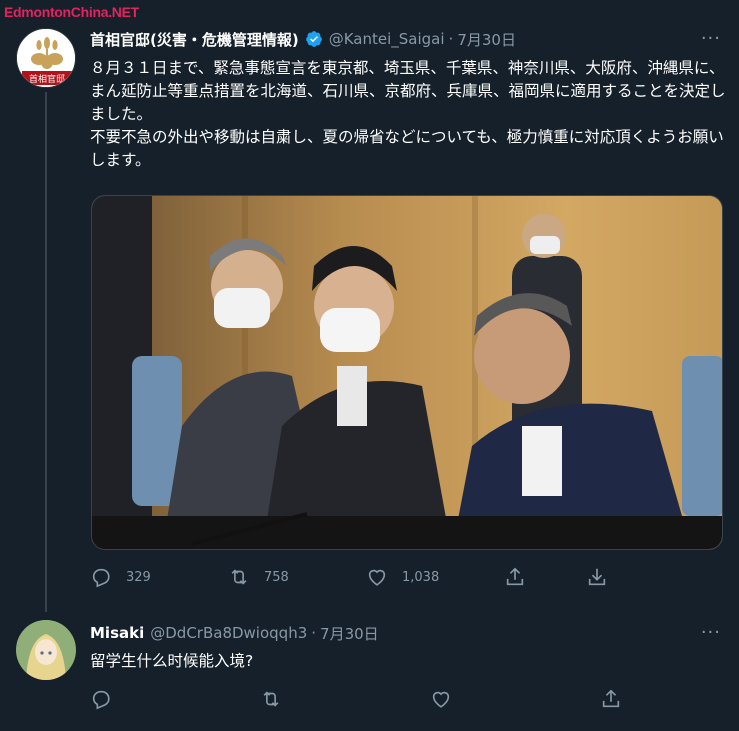  What do you see at coordinates (228, 633) in the screenshot?
I see `reply-author-handle: @DdCrBa8Dwioqqh3` at bounding box center [228, 633].